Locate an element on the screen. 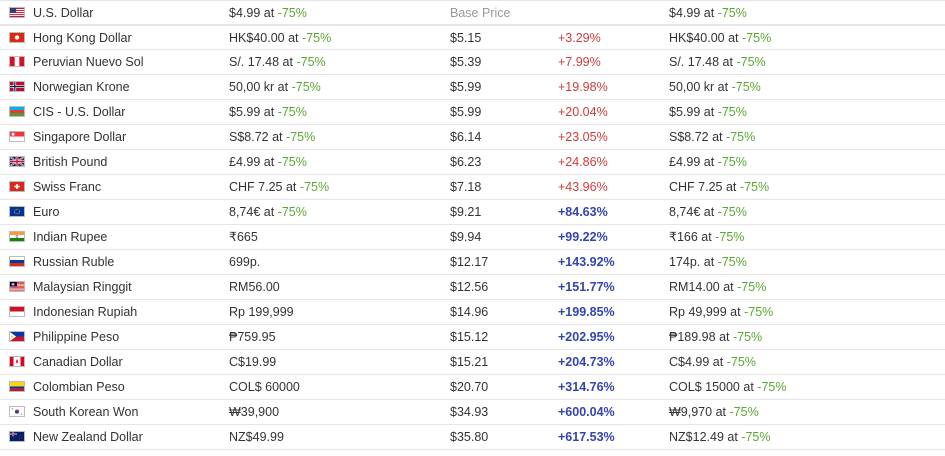  final-price: $4.99 at -75% is located at coordinates (708, 13).